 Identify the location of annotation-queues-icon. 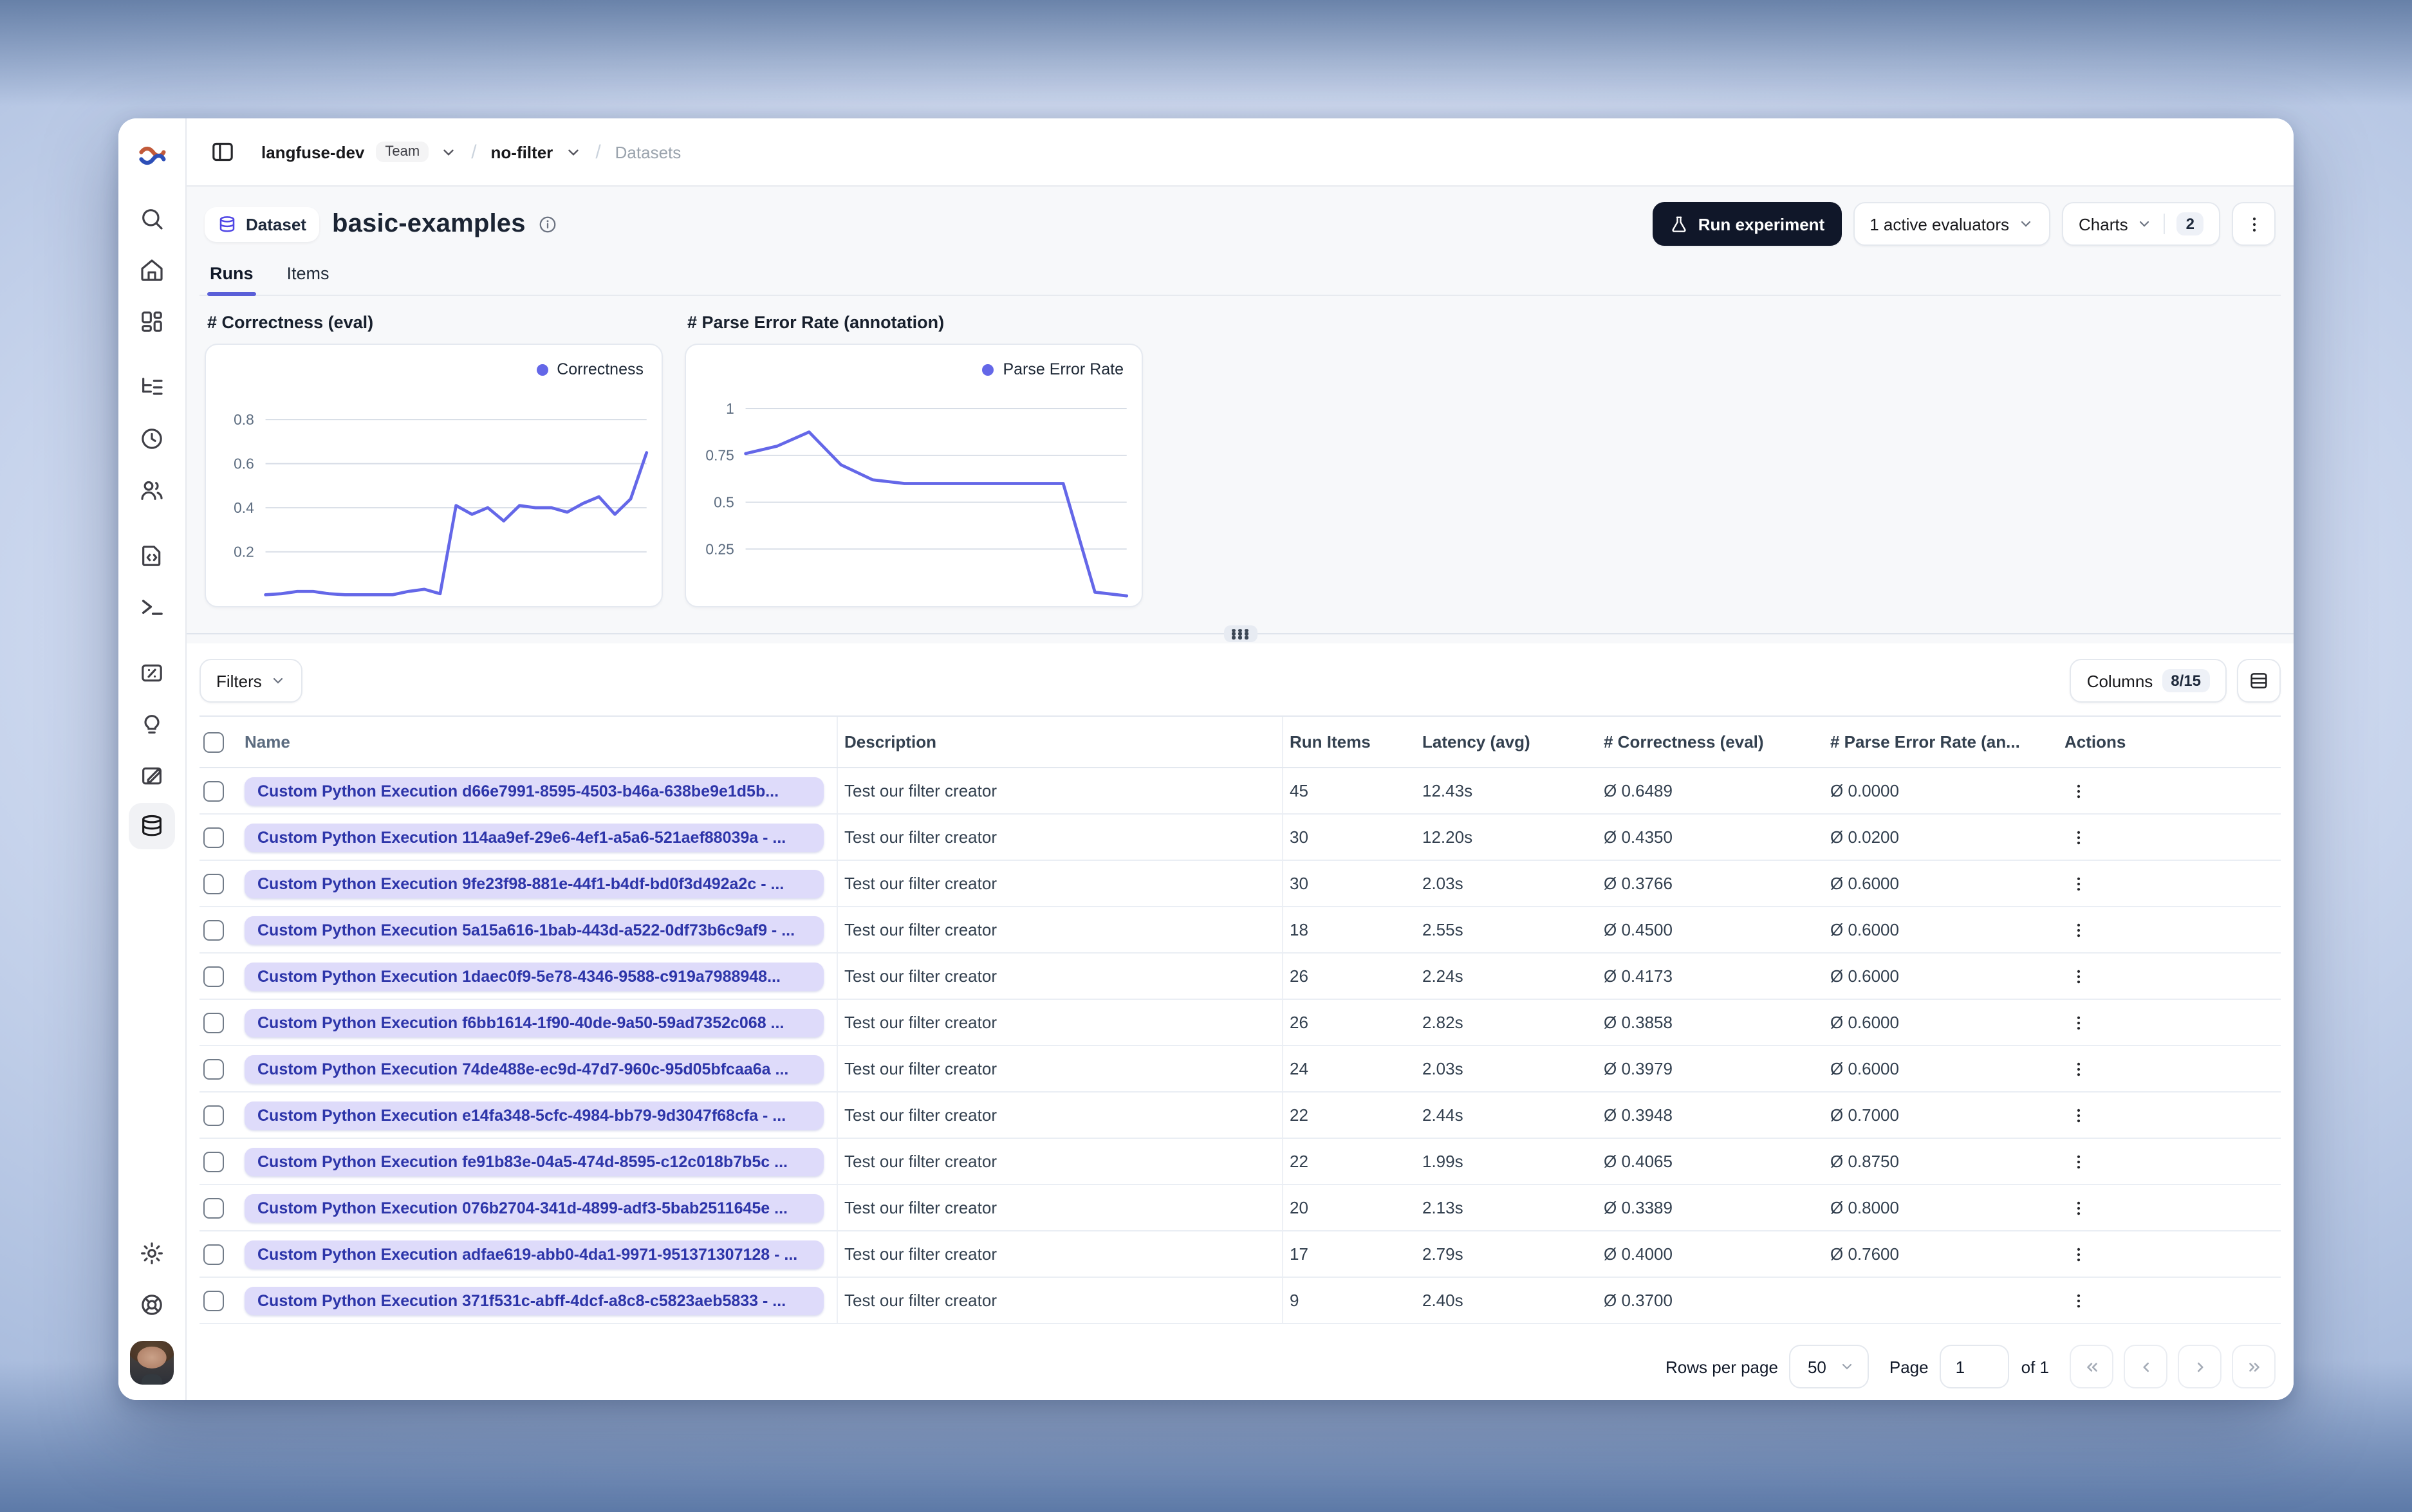
(152, 776).